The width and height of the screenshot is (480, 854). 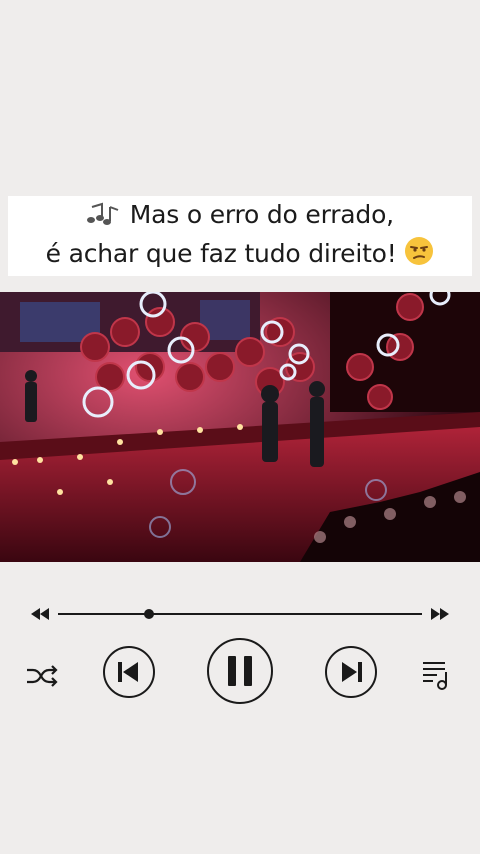 I want to click on progress-svg, so click(x=240, y=614).